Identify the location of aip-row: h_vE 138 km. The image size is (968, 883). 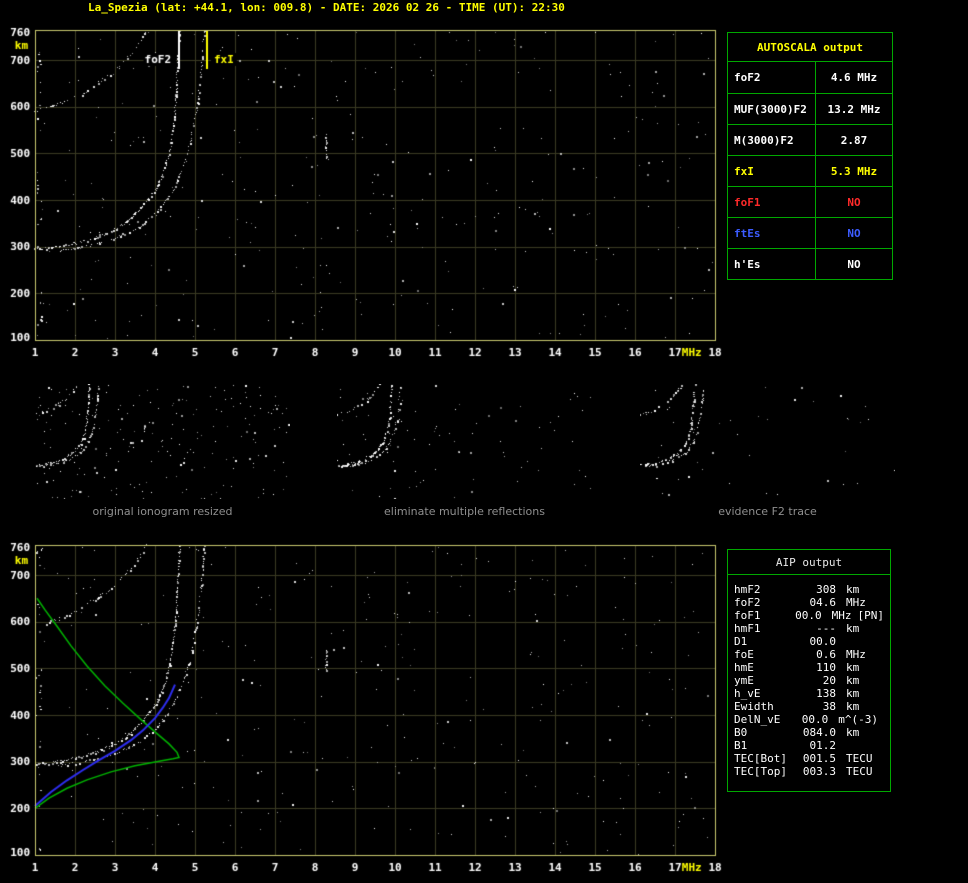
(809, 693).